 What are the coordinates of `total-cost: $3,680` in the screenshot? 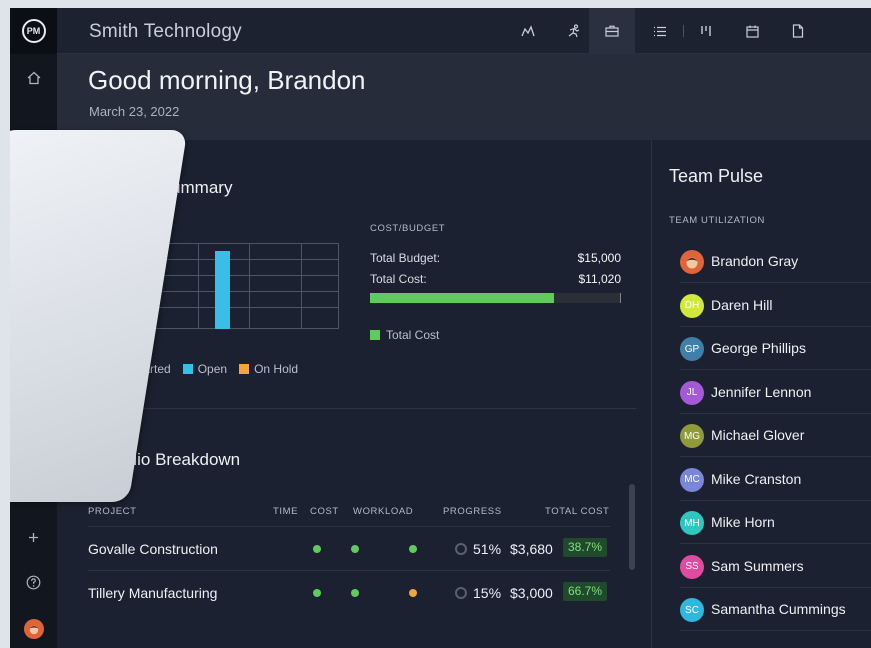 It's located at (531, 549).